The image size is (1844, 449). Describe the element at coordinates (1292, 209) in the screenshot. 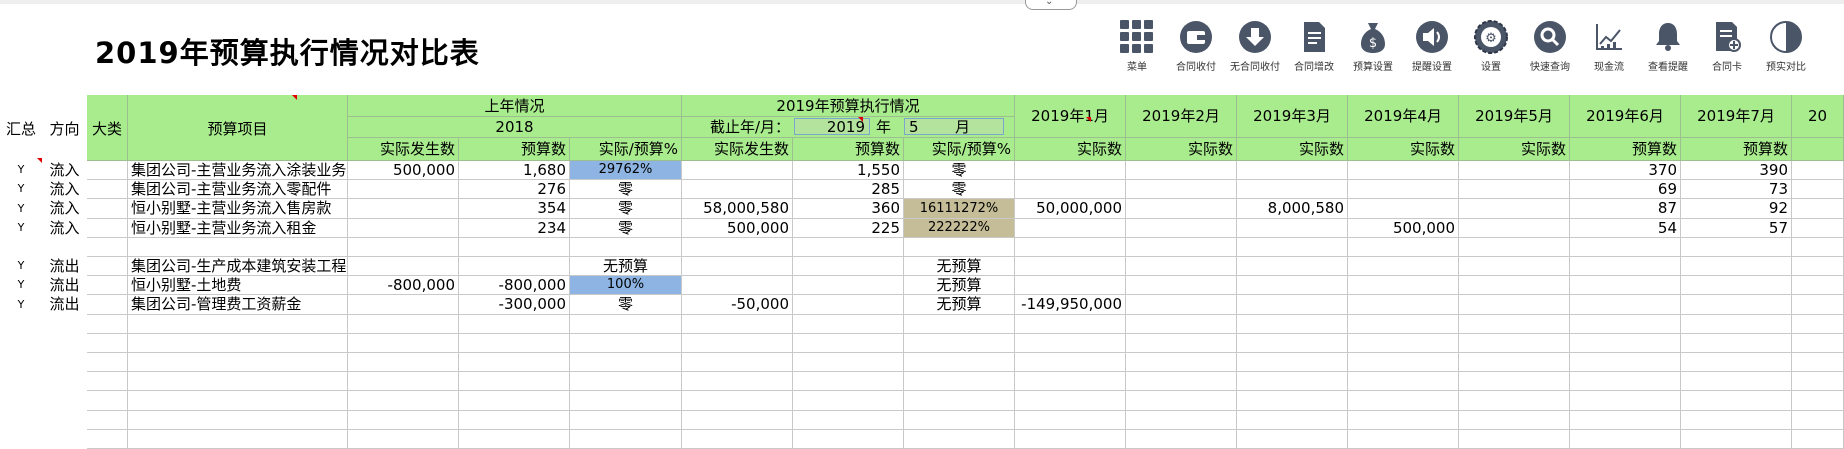

I see `table-cell-m3: 8,000,580` at that location.